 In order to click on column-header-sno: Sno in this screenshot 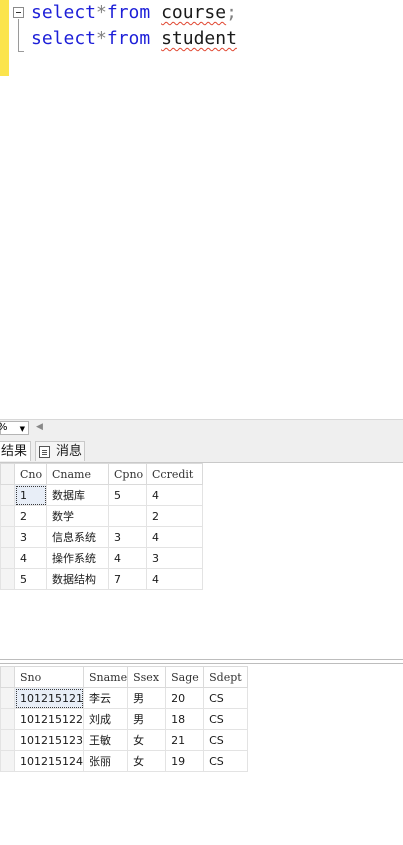, I will do `click(49, 677)`.